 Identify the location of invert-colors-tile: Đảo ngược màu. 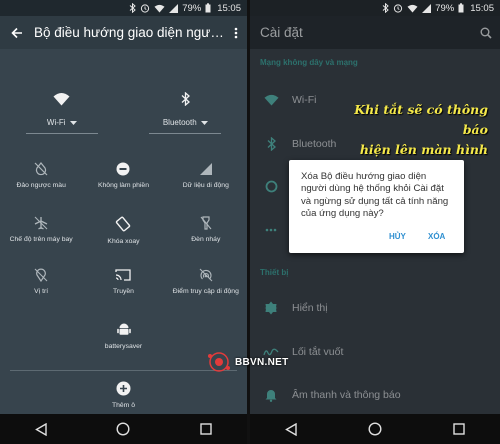
(41, 175).